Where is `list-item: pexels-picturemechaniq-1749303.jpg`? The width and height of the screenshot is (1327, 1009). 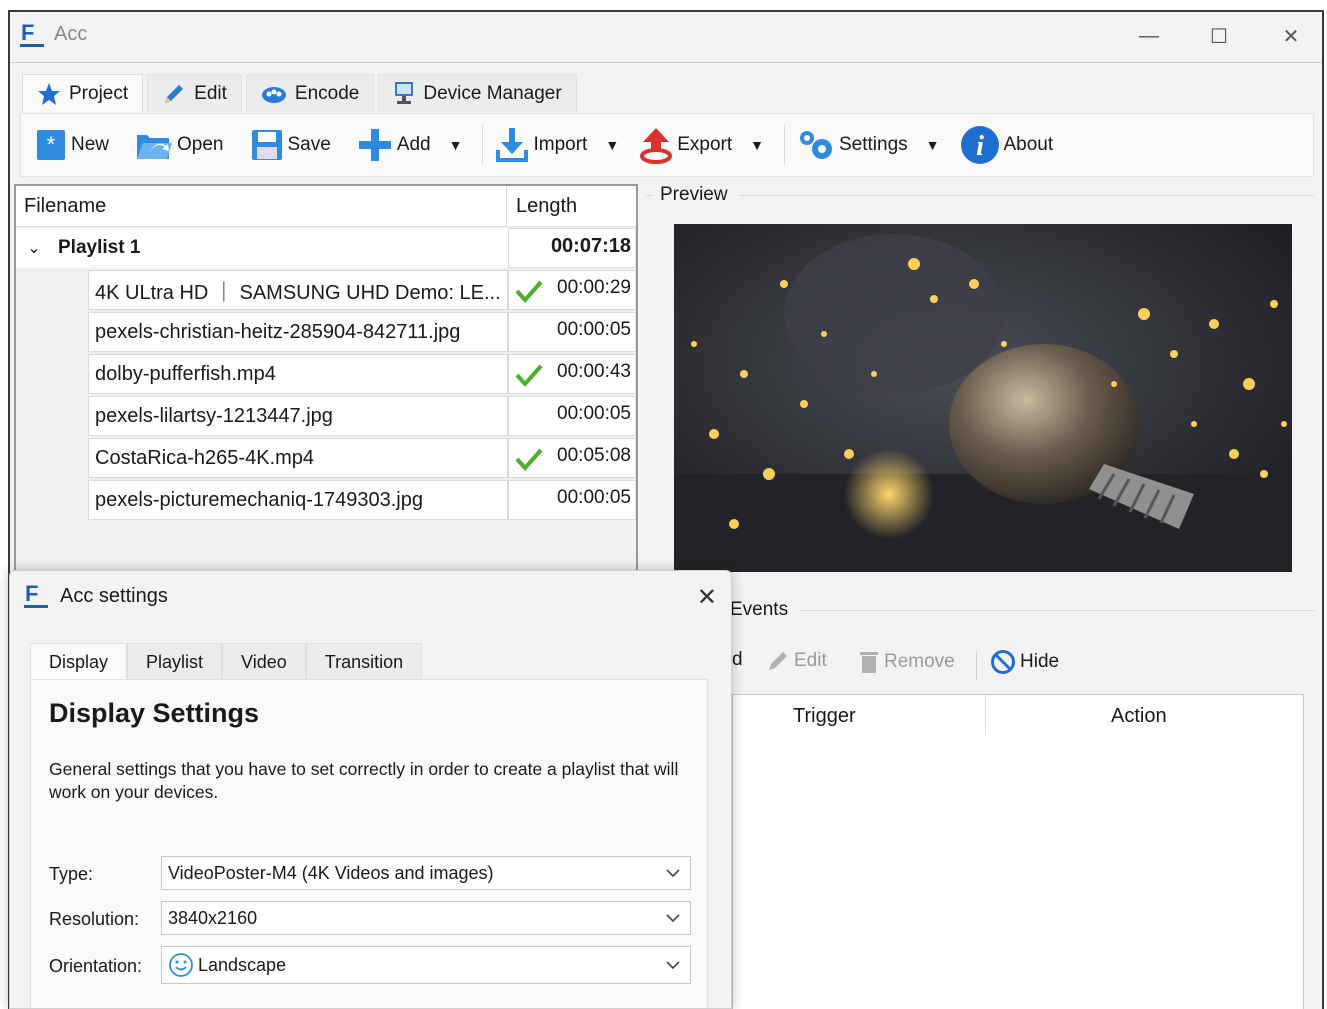
list-item: pexels-picturemechaniq-1749303.jpg is located at coordinates (298, 500).